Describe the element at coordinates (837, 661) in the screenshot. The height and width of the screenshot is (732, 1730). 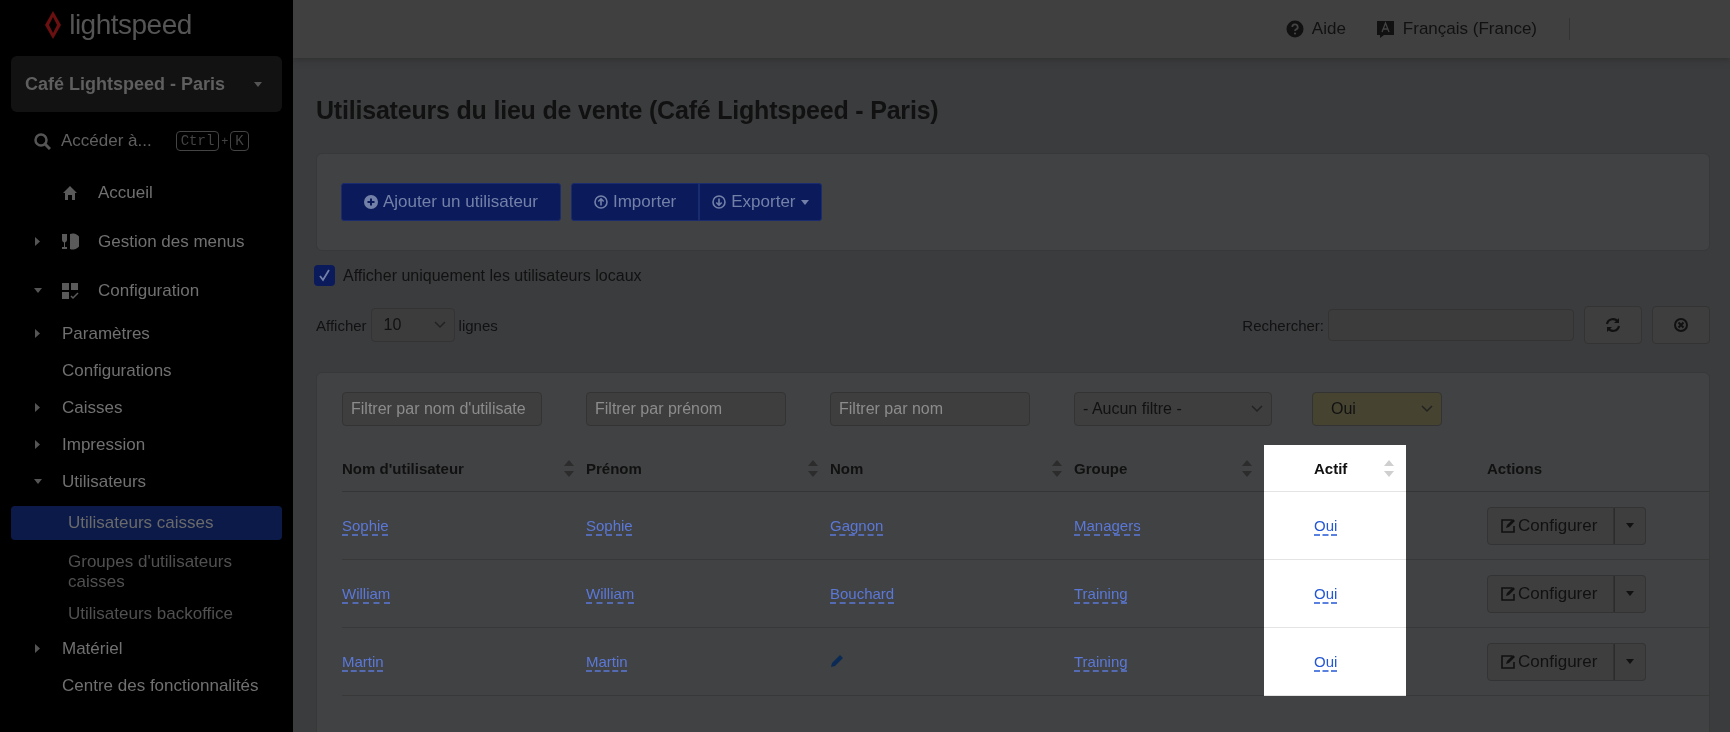
I see `pencil-icon` at that location.